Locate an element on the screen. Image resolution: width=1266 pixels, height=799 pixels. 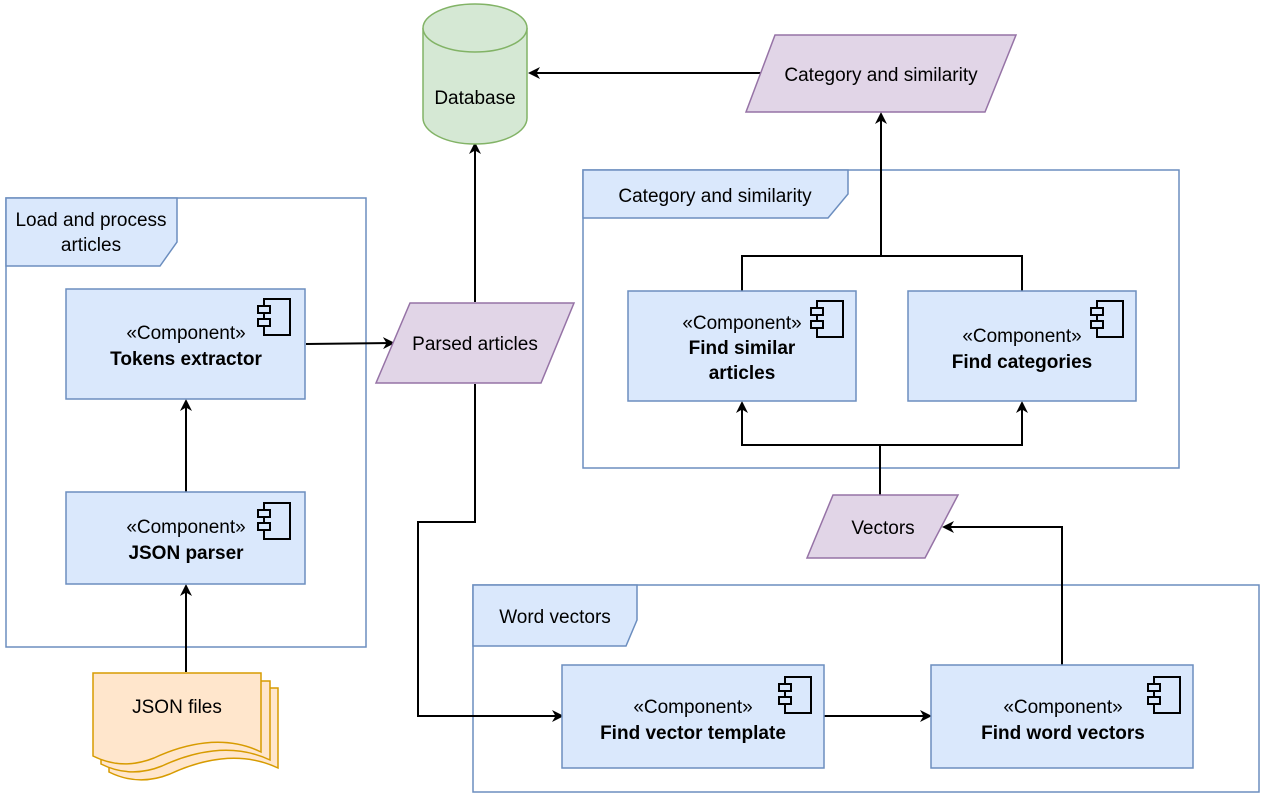
component-find-similar-articles: «Component» Find similar articles is located at coordinates (742, 346).